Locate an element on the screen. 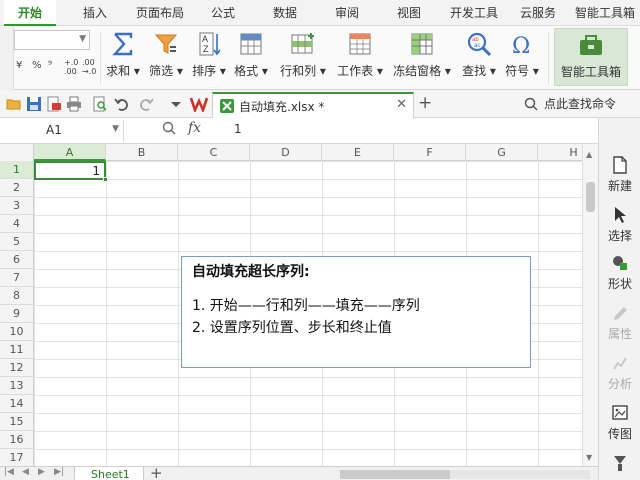 The width and height of the screenshot is (640, 480). column-header-b: B is located at coordinates (142, 152).